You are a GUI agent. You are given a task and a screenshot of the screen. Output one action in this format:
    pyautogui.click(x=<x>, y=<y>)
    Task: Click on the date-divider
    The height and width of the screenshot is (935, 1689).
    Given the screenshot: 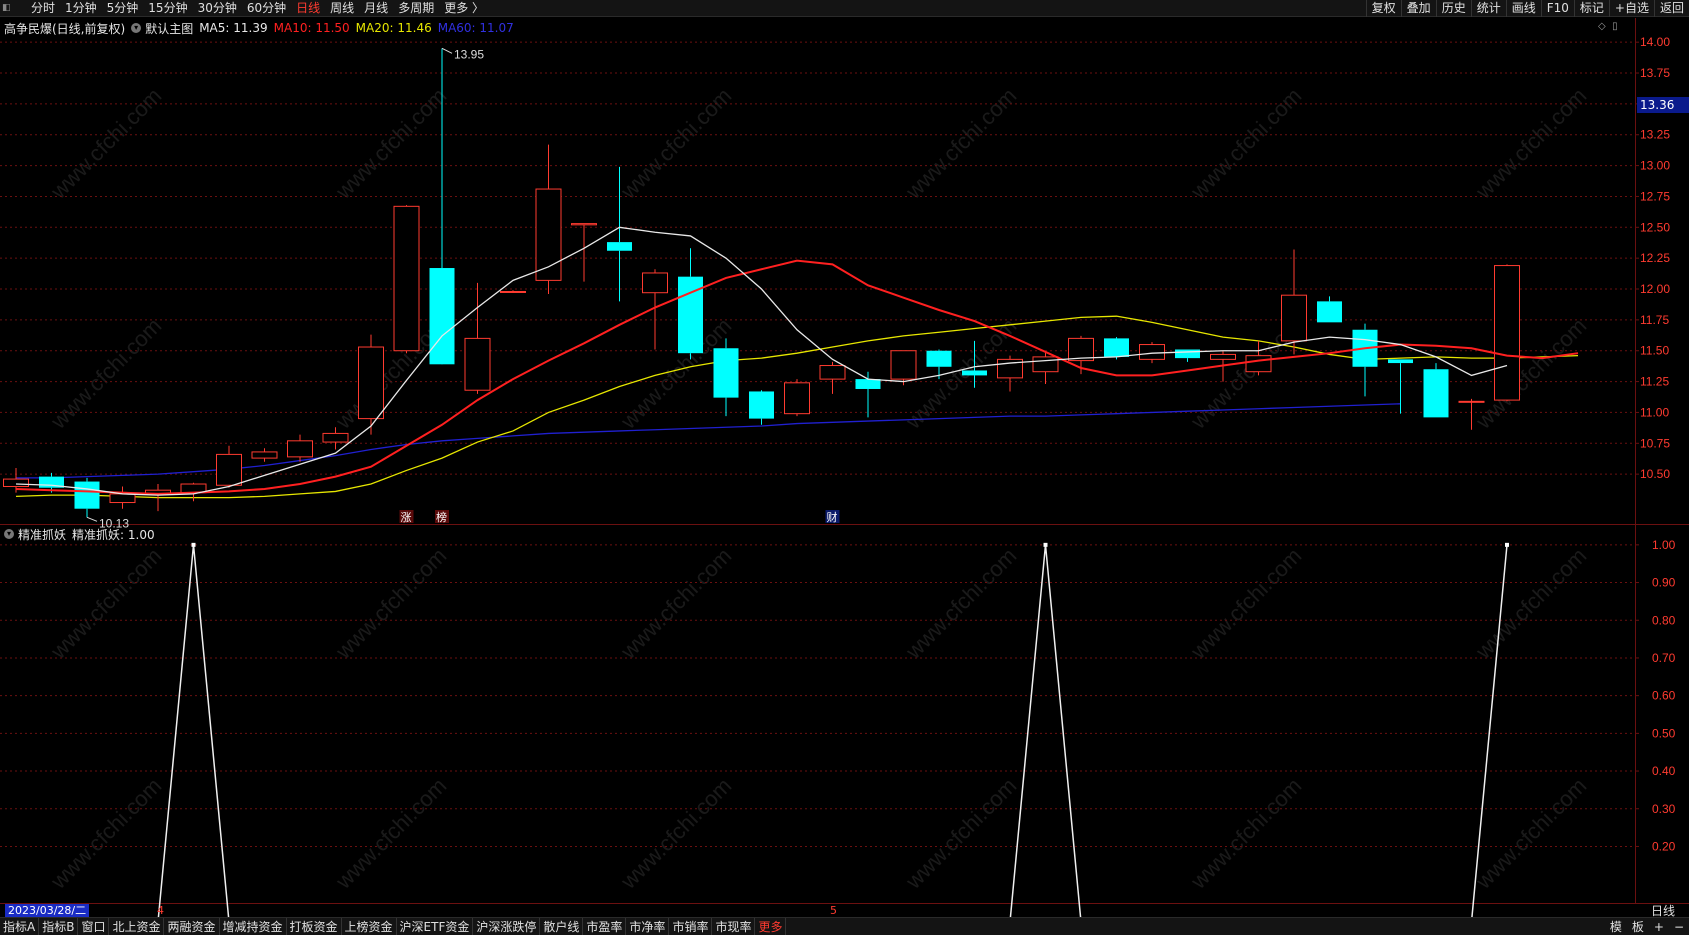 What is the action you would take?
    pyautogui.click(x=844, y=903)
    